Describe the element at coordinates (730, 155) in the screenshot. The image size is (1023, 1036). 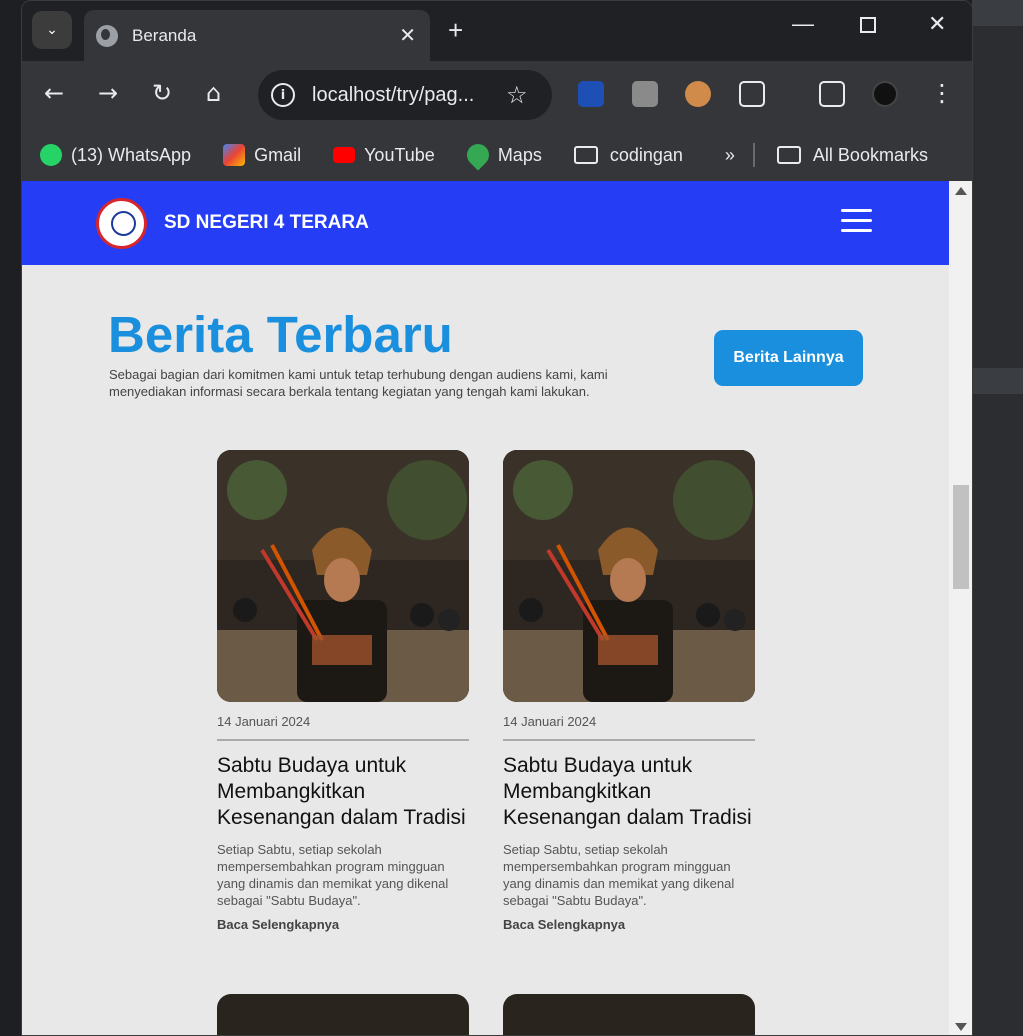
I see `bookmarks-overflow-button: »` at that location.